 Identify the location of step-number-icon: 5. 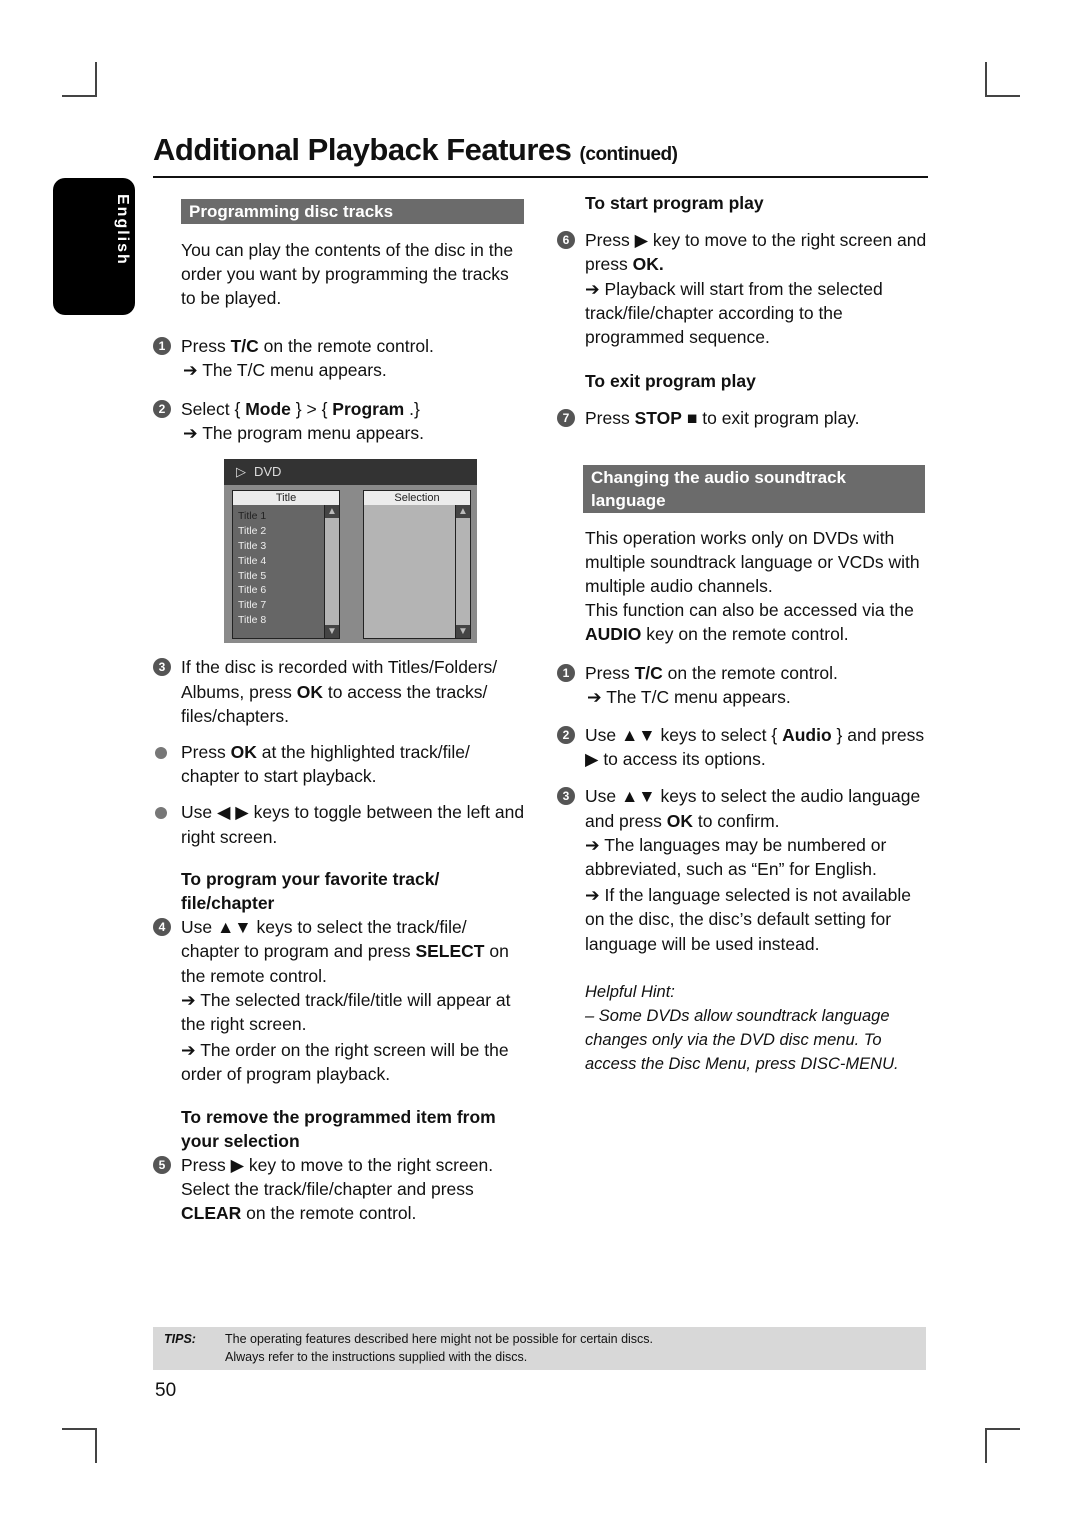
(162, 1165).